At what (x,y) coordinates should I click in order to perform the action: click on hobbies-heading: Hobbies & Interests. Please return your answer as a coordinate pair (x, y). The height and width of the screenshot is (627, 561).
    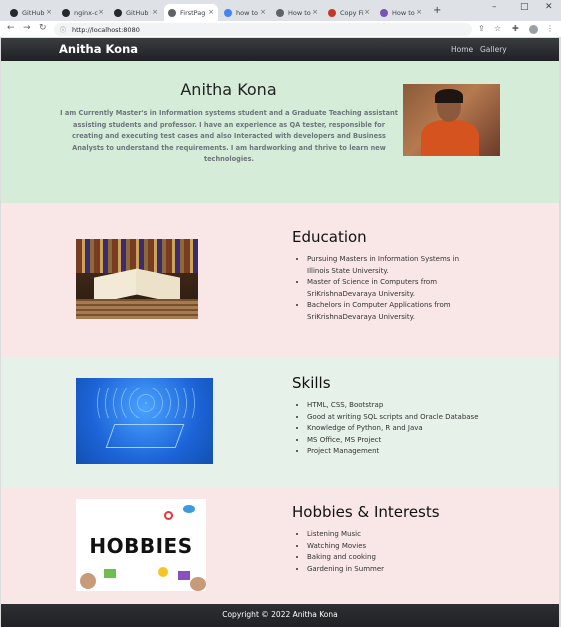
    Looking at the image, I should click on (366, 512).